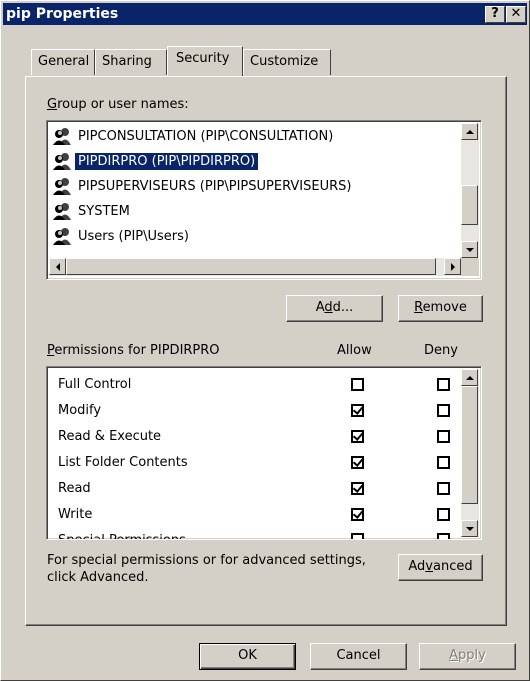 The image size is (530, 681). I want to click on scroll-right-button, so click(452, 266).